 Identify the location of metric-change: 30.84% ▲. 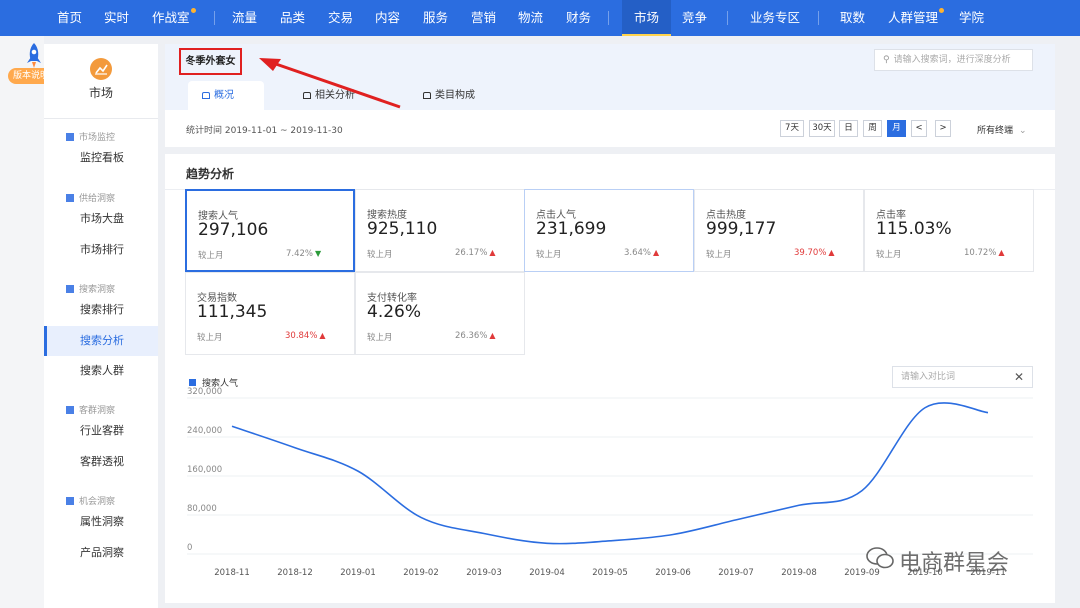
(305, 336).